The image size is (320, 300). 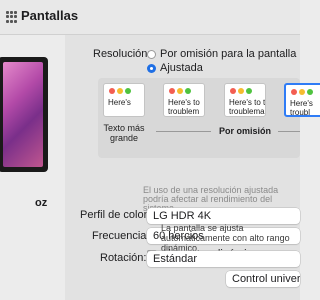 What do you see at coordinates (41, 203) in the screenshot?
I see `display-name: oz` at bounding box center [41, 203].